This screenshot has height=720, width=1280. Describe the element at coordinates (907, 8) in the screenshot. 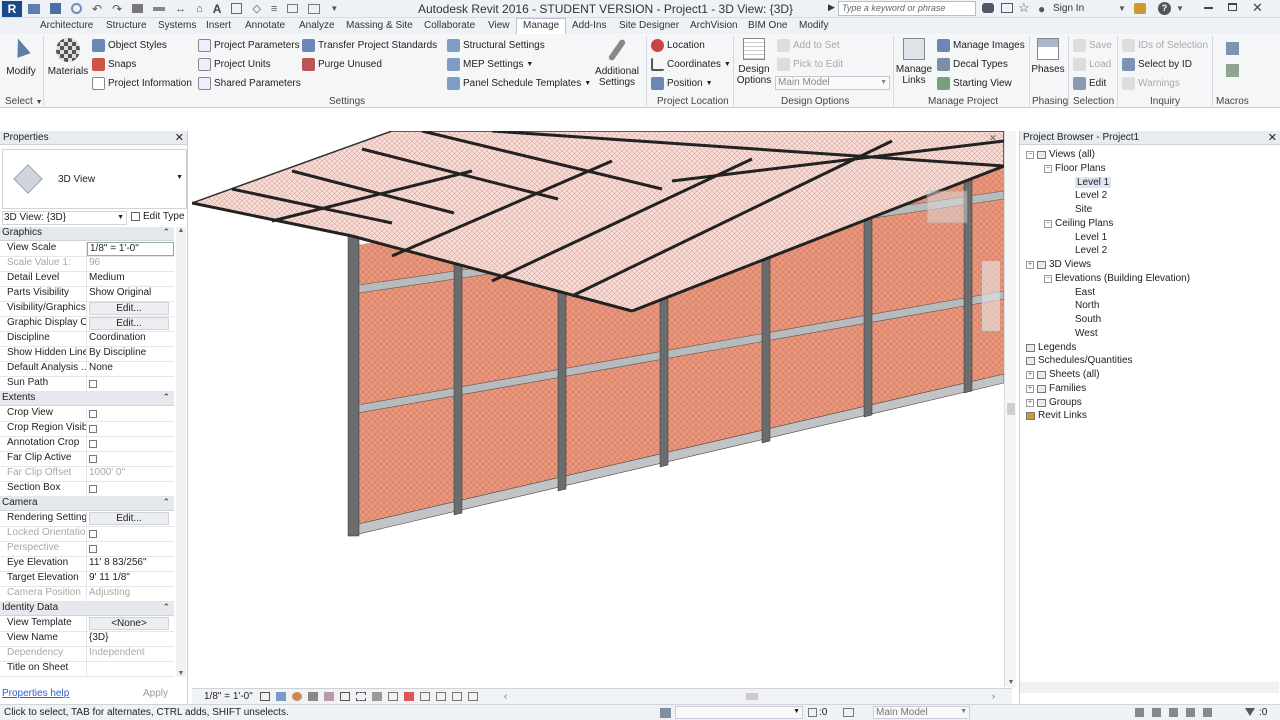

I see `search-input: Type a keyword or phrase` at that location.